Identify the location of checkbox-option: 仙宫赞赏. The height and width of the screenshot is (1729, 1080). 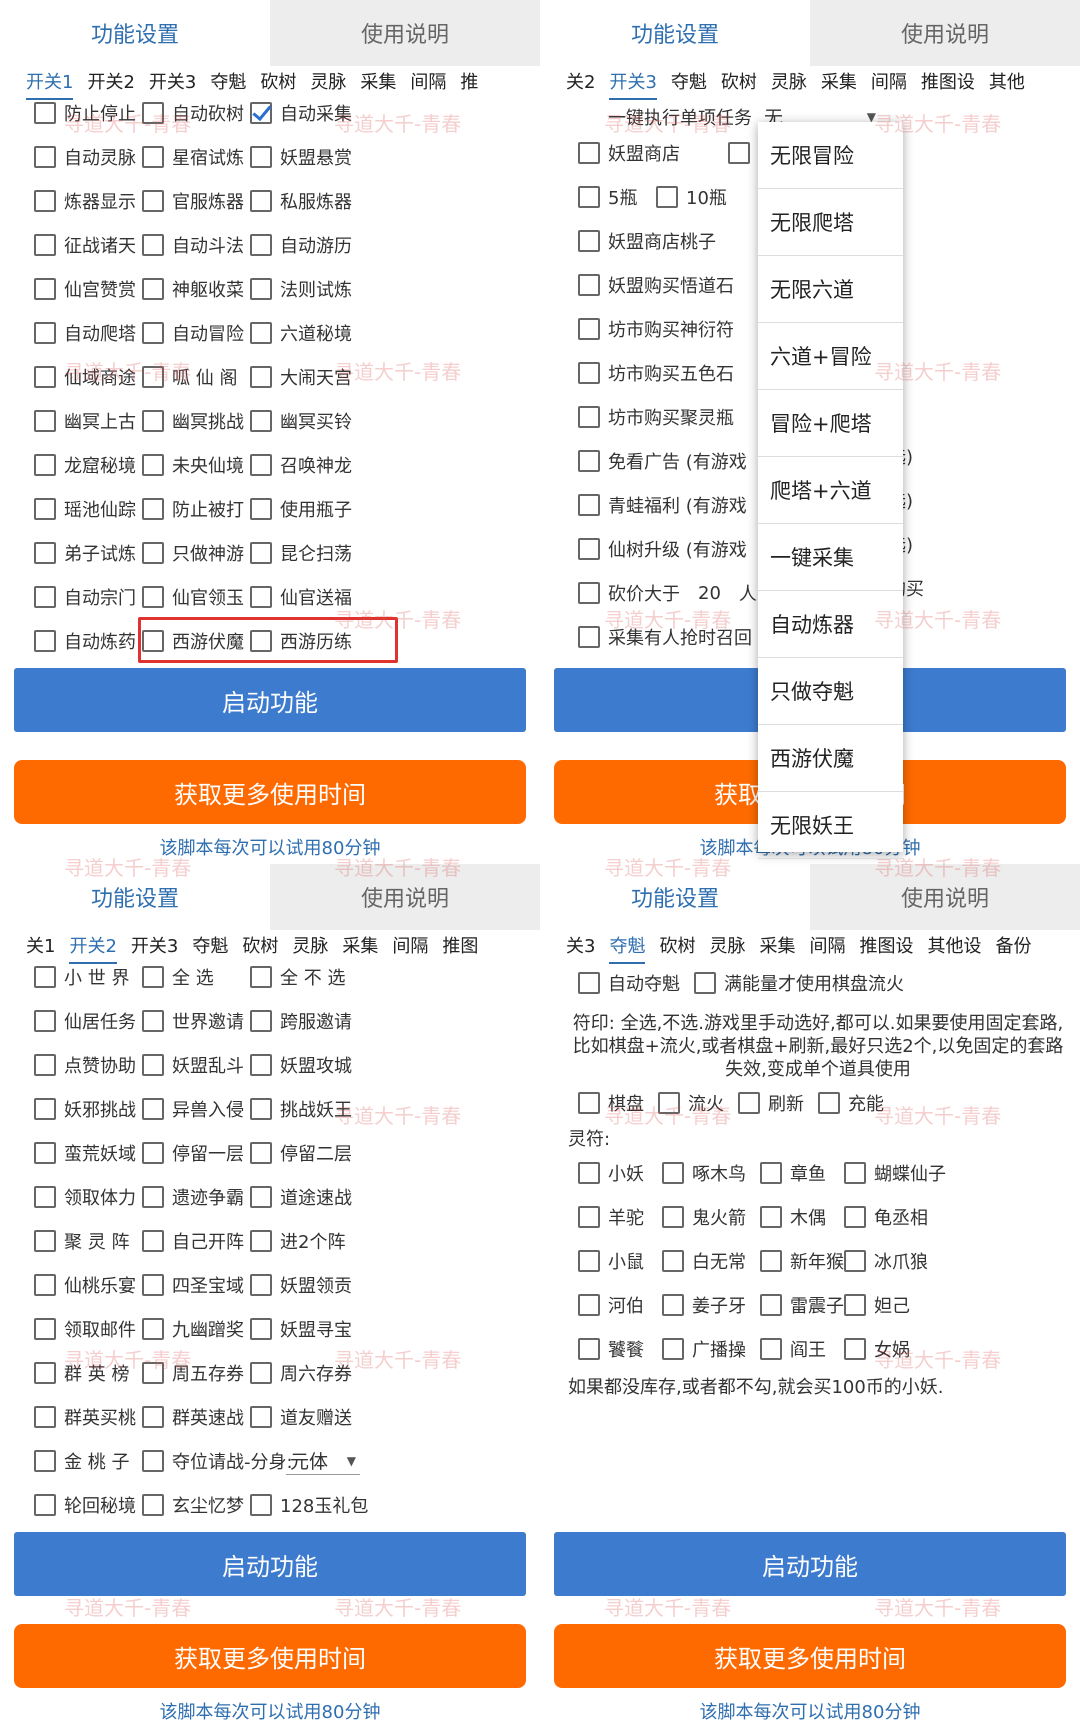
(88, 289).